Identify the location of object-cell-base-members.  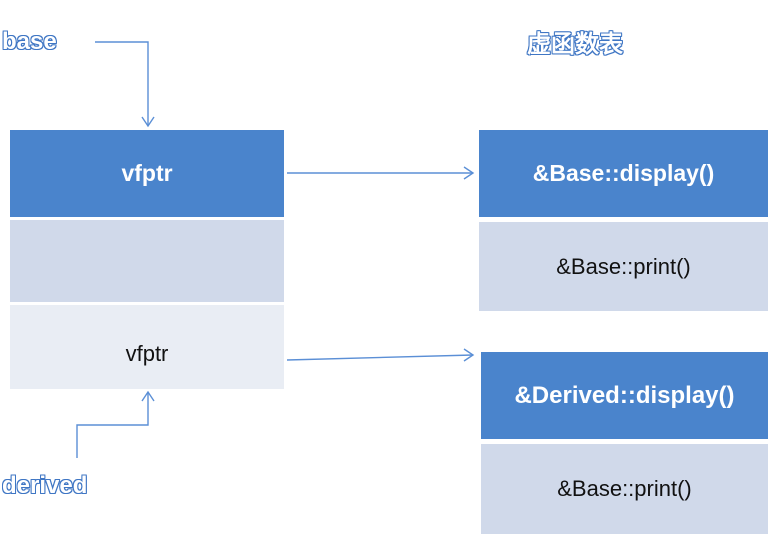
(147, 261).